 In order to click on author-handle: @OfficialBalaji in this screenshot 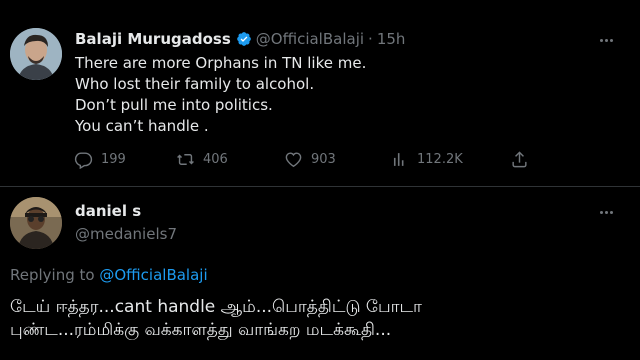, I will do `click(310, 39)`.